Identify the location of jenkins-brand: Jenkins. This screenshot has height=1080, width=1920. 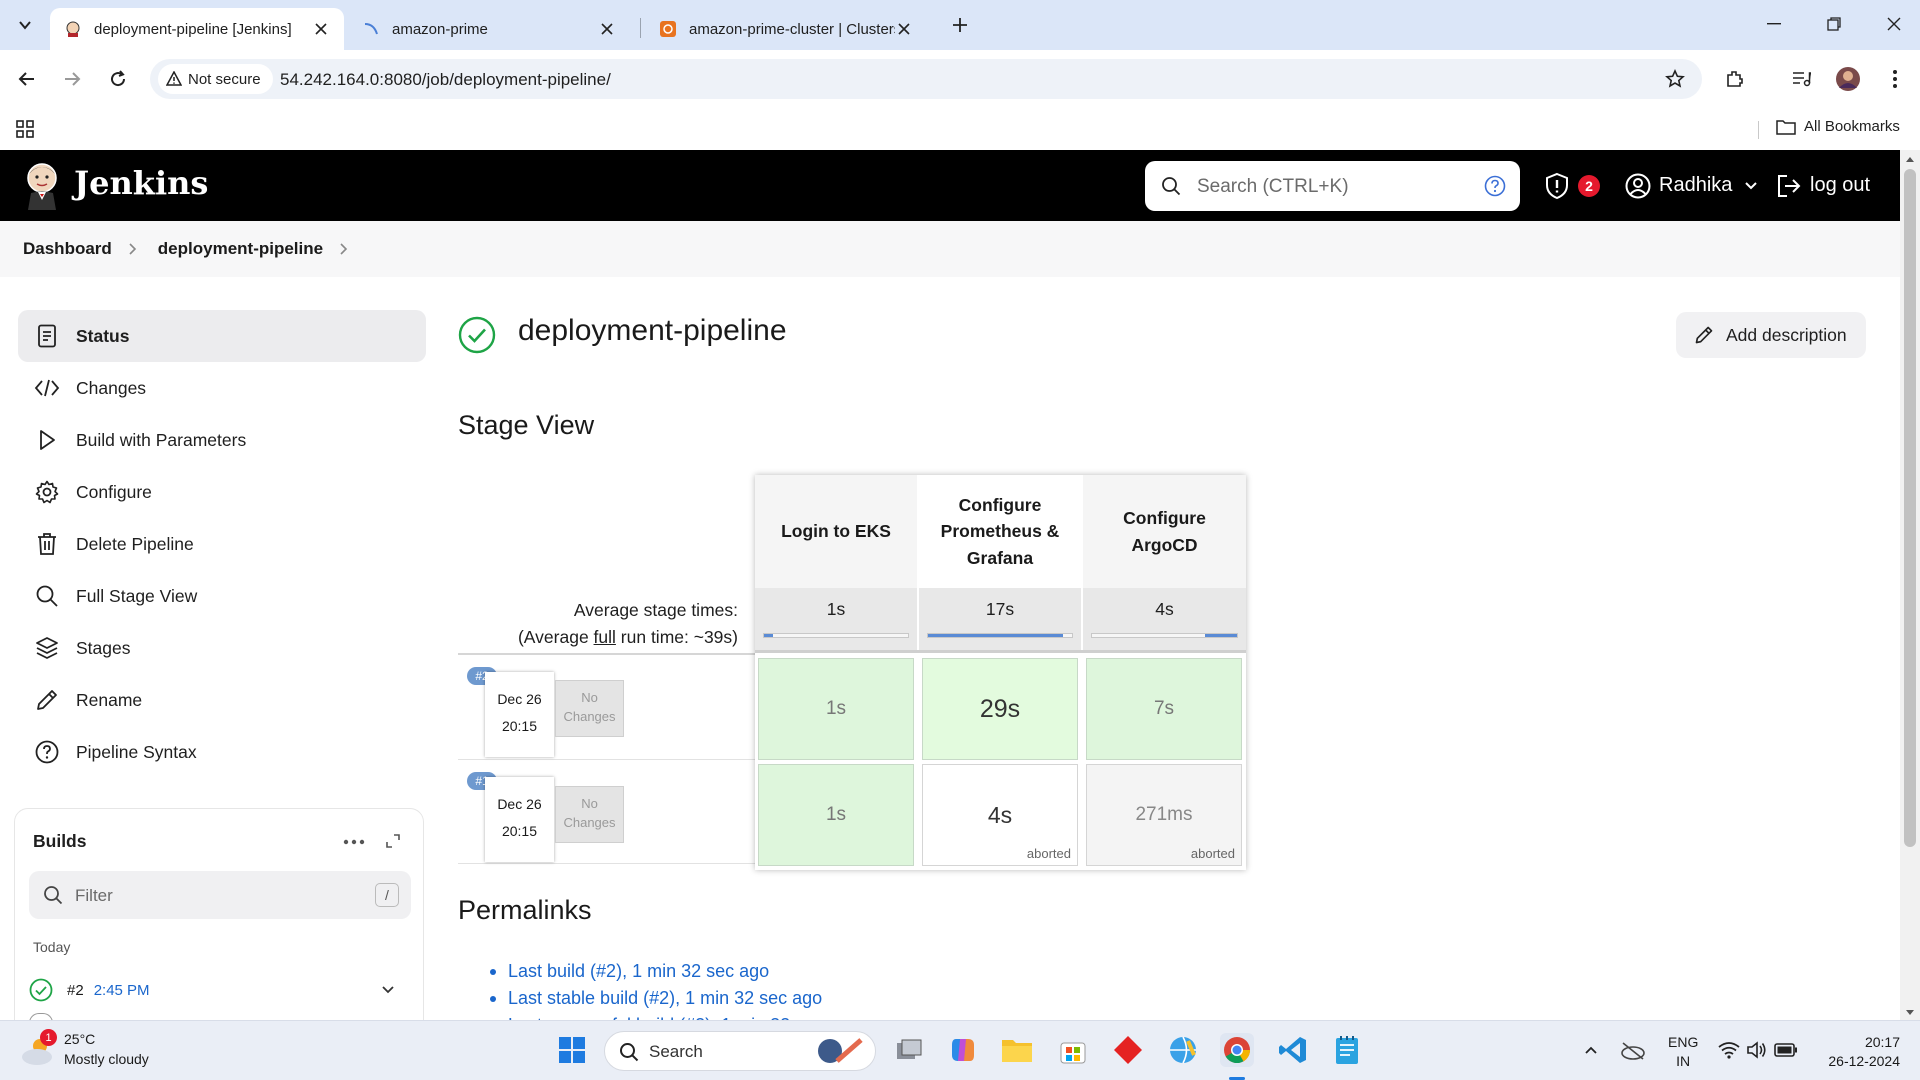
(141, 183).